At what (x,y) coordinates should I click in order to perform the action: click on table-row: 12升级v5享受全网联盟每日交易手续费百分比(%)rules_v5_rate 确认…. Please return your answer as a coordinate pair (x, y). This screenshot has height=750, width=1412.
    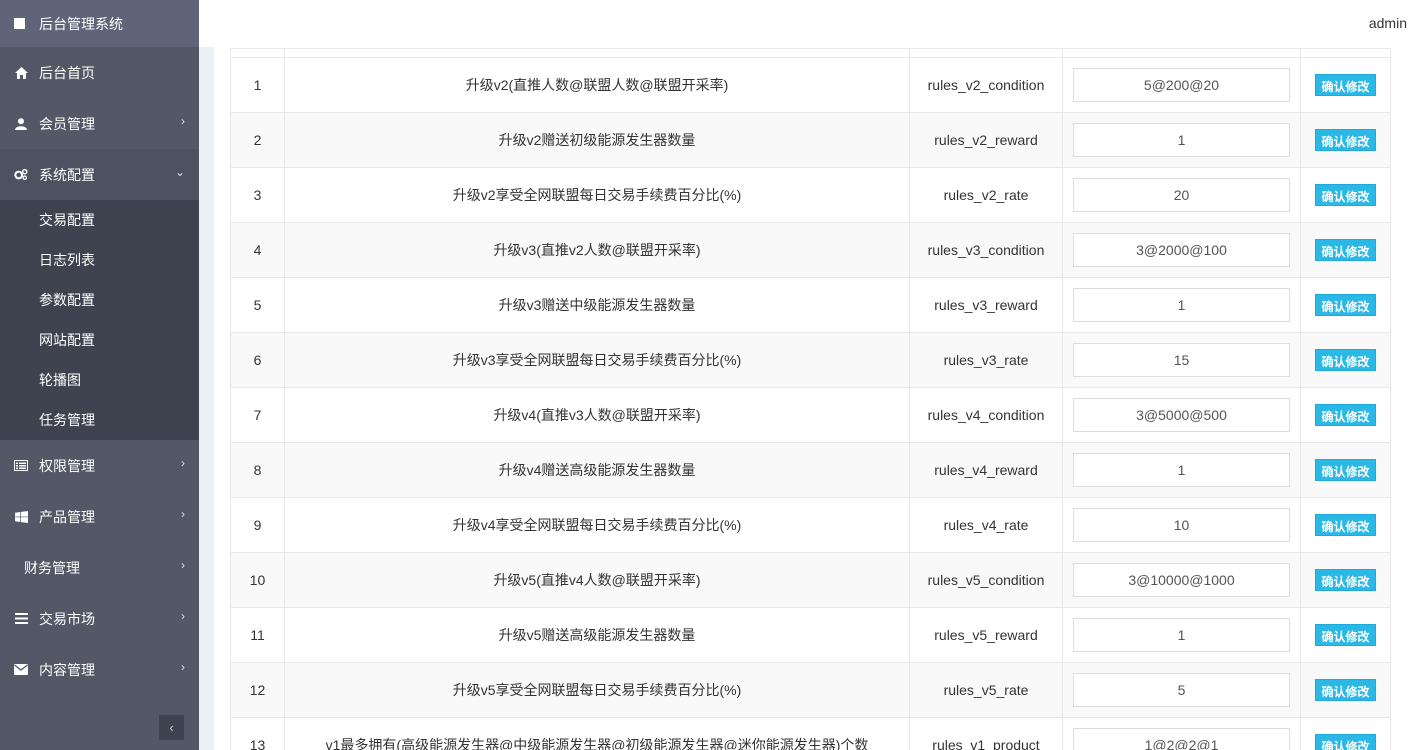
    Looking at the image, I should click on (810, 690).